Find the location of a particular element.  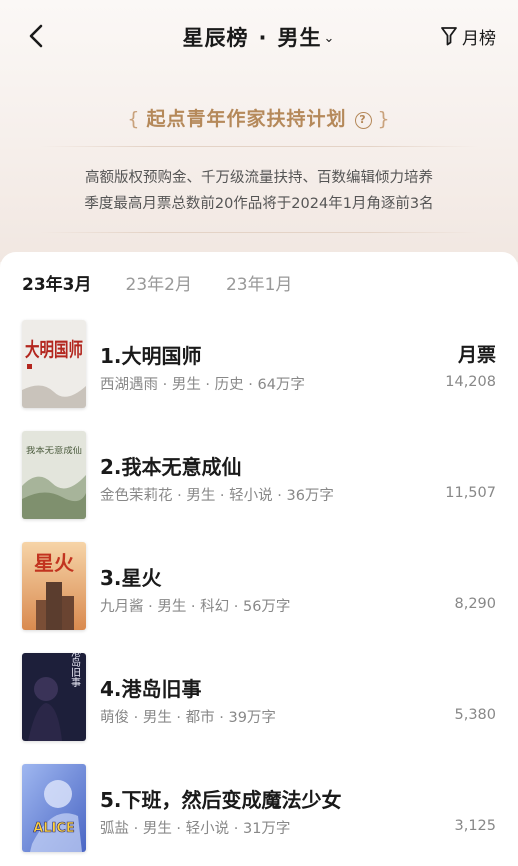

page-title-text: 星辰榜 is located at coordinates (215, 38).